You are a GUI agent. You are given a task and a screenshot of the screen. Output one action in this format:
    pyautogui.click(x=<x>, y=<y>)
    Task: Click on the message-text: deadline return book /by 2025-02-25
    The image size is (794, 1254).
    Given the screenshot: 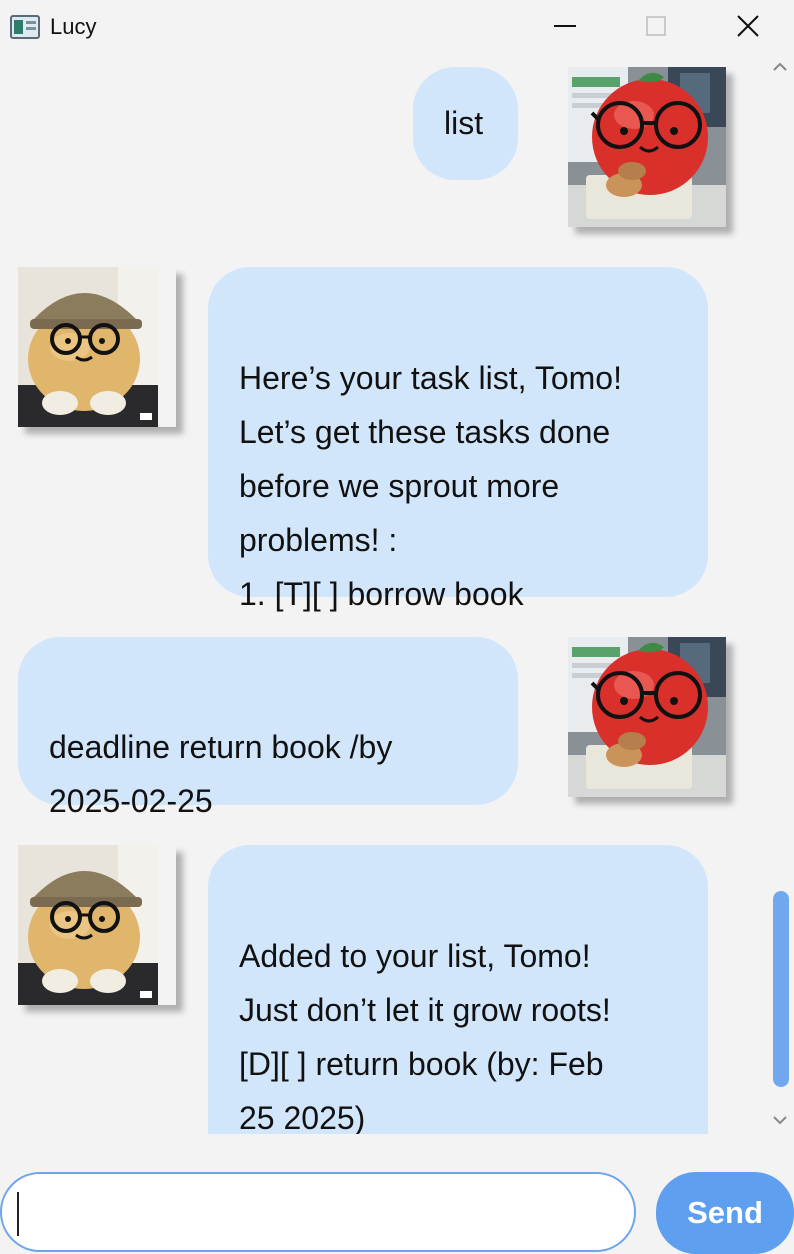 What is the action you would take?
    pyautogui.click(x=221, y=774)
    